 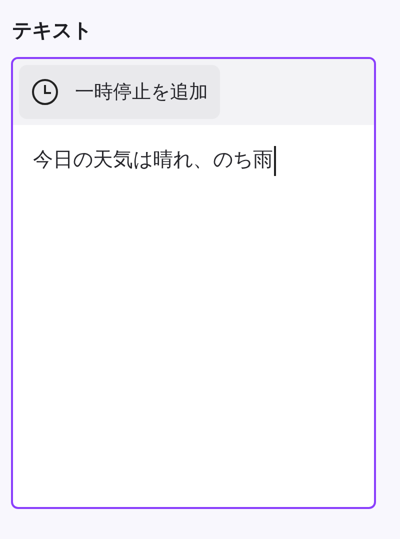 I want to click on text-field: 今日の天気は晴れ、のち雨, so click(x=193, y=159).